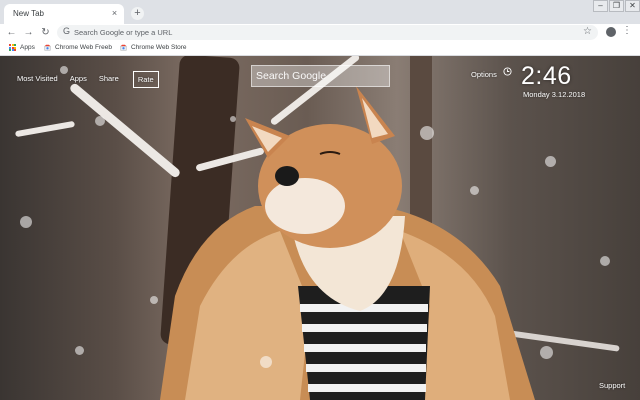 This screenshot has width=640, height=400. Describe the element at coordinates (600, 6) in the screenshot. I see `minimize-button: –` at that location.